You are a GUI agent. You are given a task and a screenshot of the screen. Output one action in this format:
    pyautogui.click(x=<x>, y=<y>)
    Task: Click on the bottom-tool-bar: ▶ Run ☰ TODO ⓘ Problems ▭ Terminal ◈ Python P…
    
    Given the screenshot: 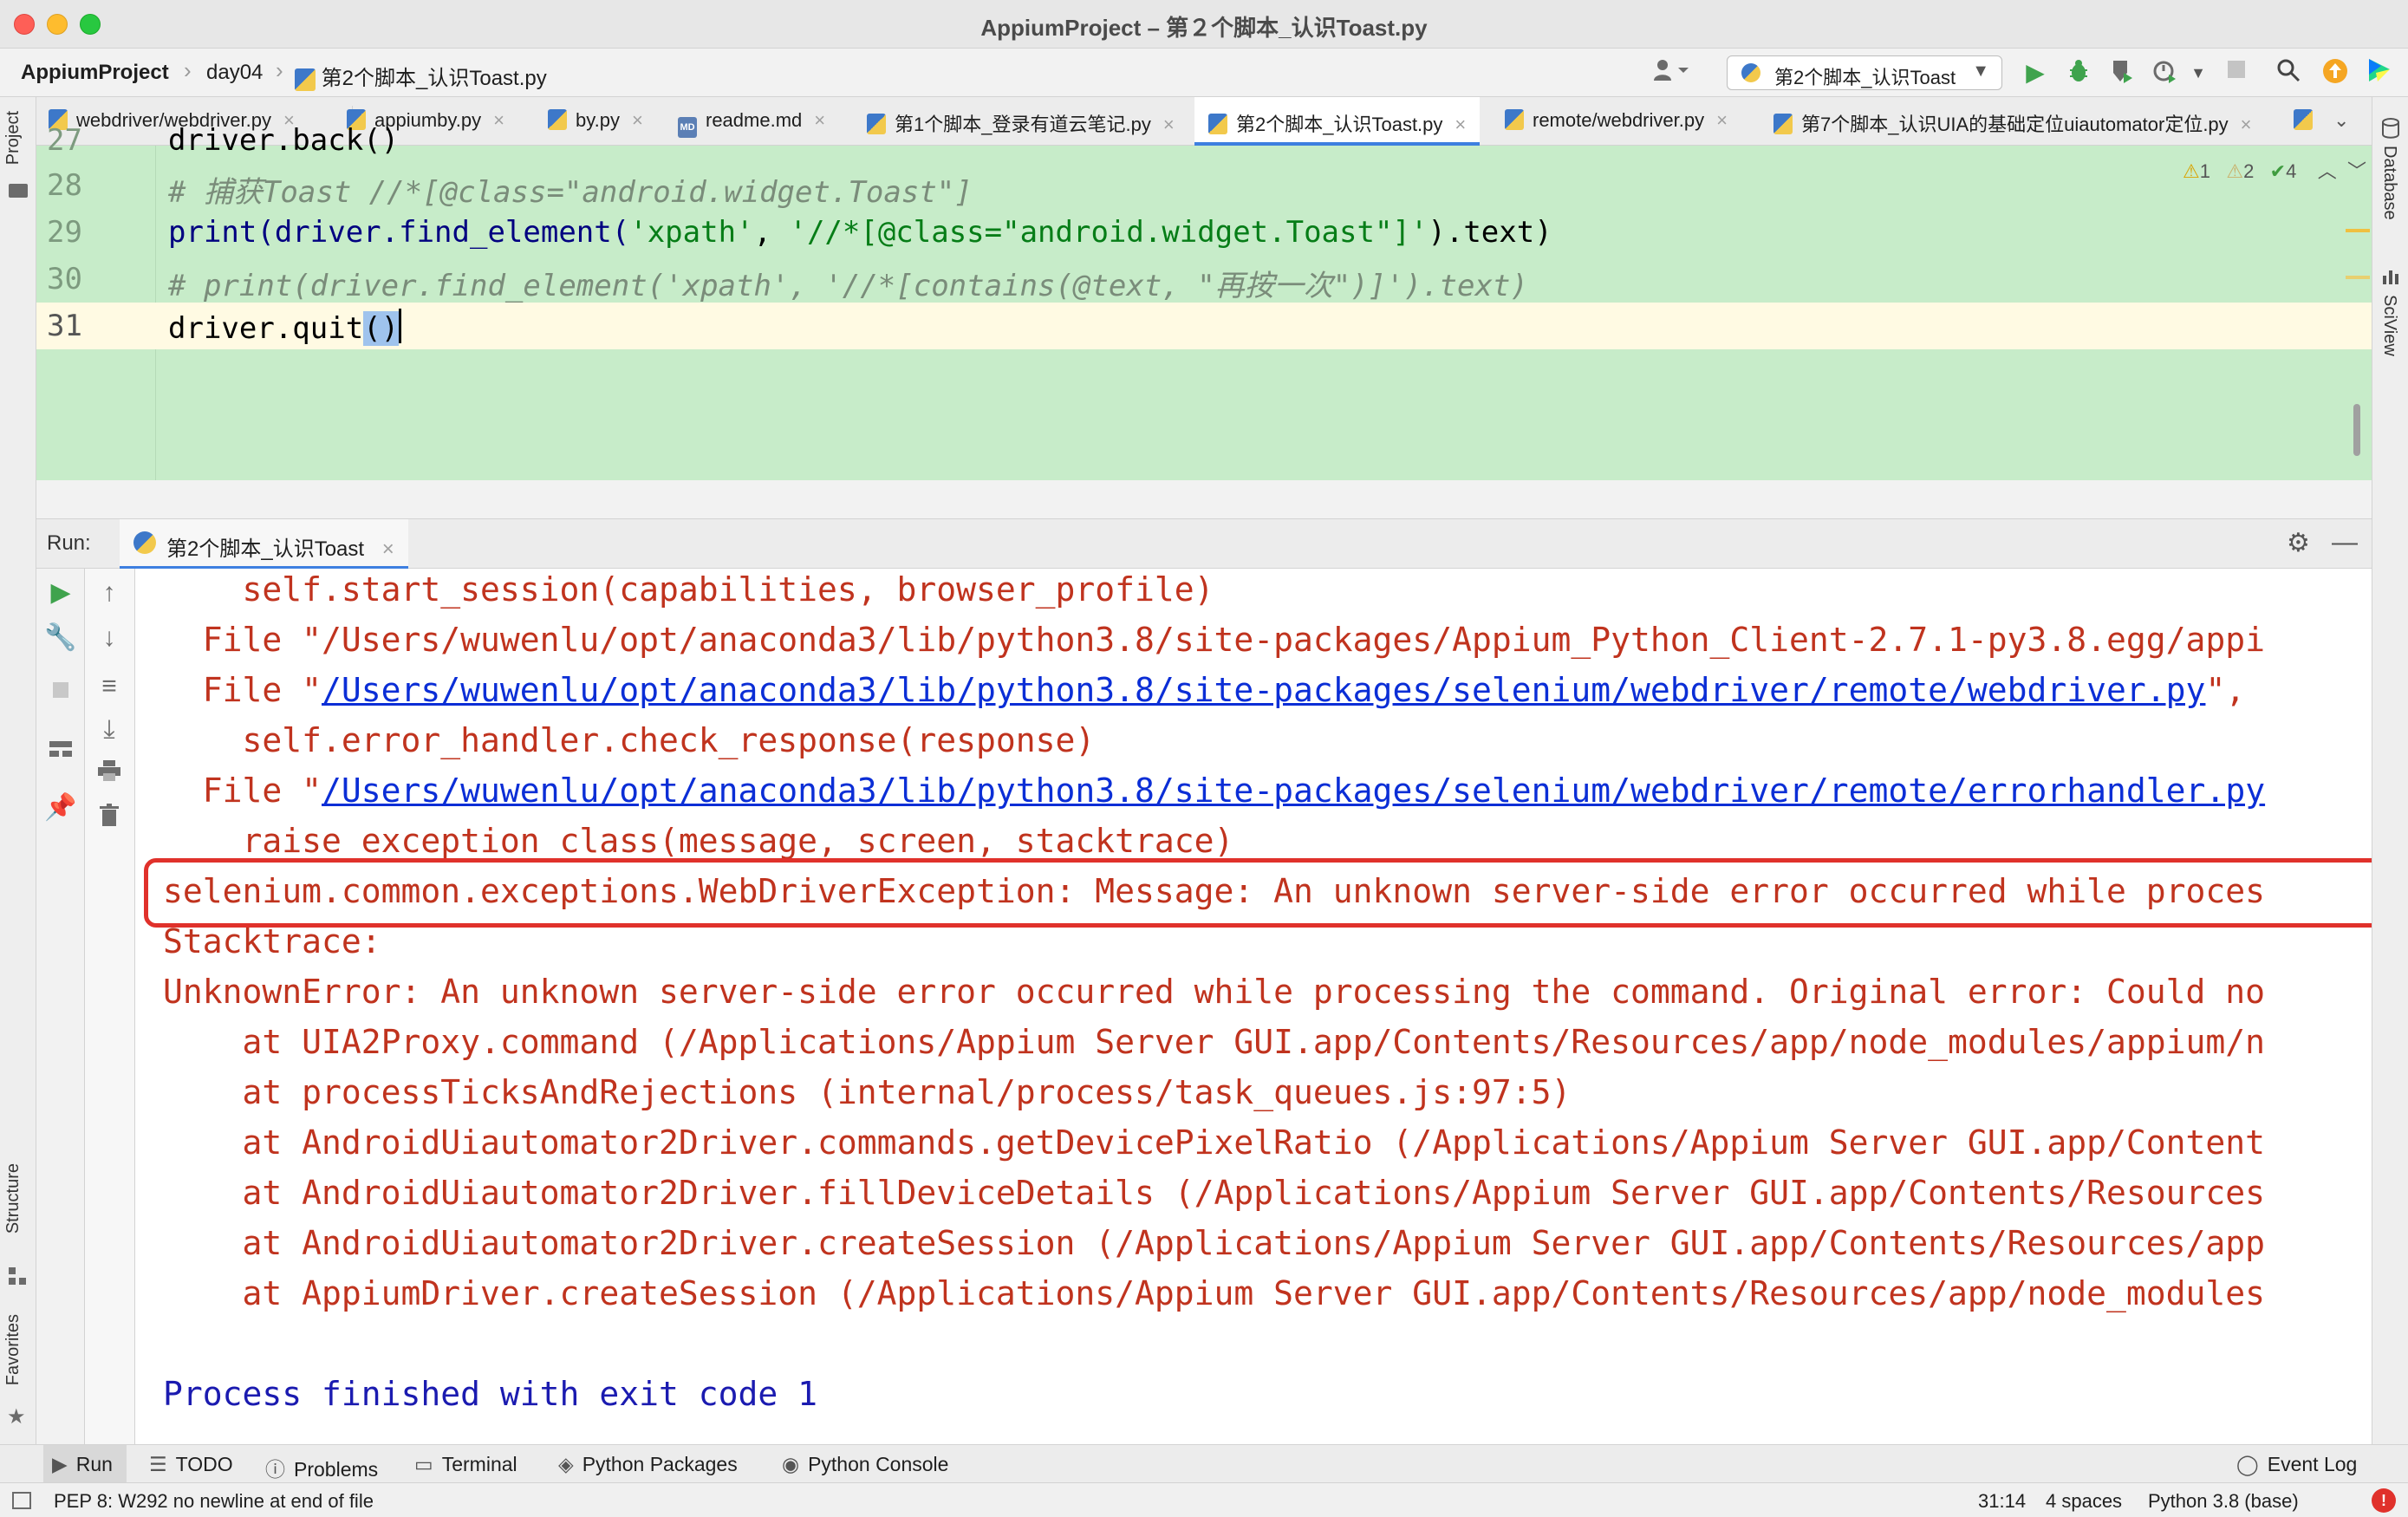 What is the action you would take?
    pyautogui.click(x=1204, y=1464)
    